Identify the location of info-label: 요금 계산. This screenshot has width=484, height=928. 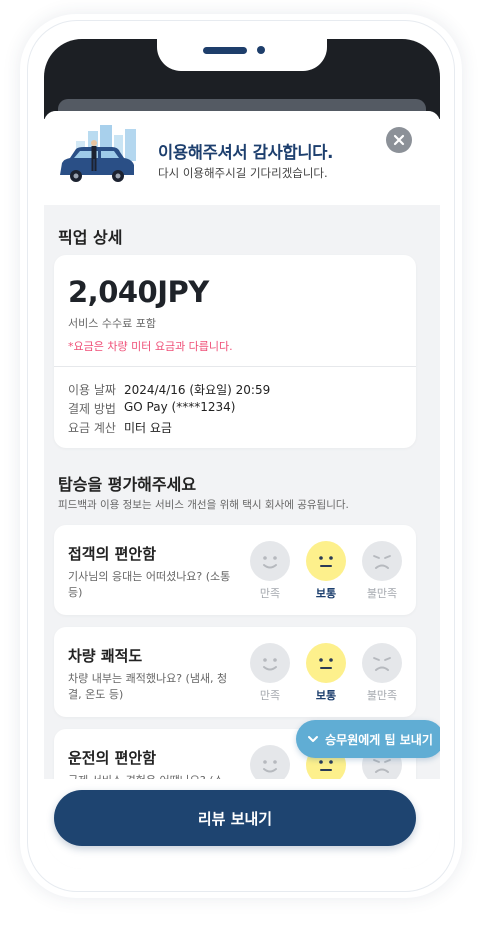
(92, 428).